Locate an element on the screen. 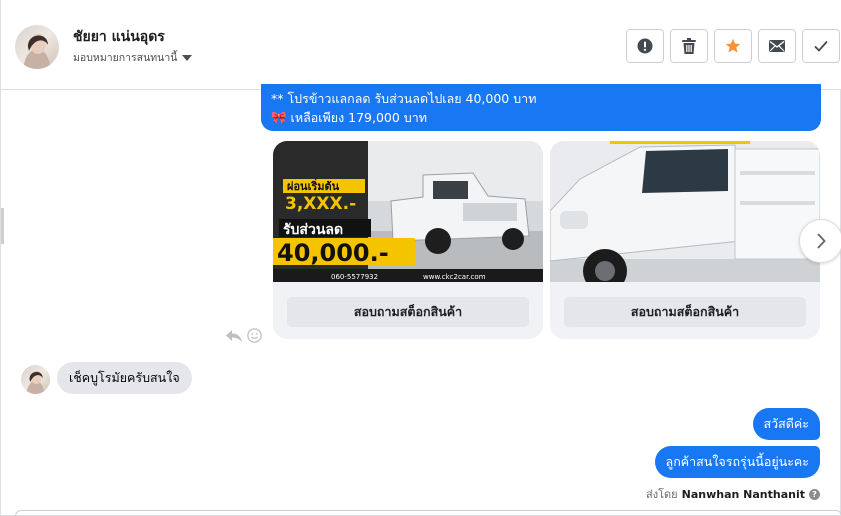 Image resolution: width=841 pixels, height=516 pixels. star-icon is located at coordinates (733, 45).